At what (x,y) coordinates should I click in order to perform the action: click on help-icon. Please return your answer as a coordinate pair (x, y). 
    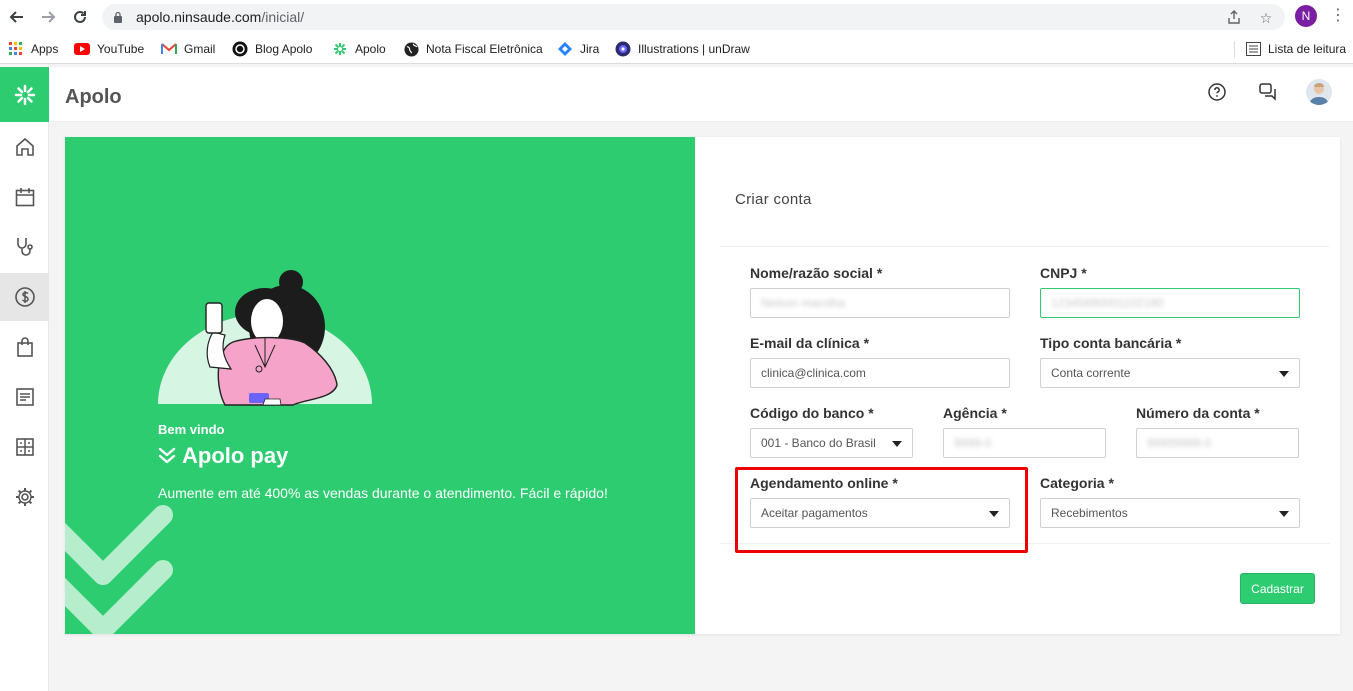
    Looking at the image, I should click on (1217, 92).